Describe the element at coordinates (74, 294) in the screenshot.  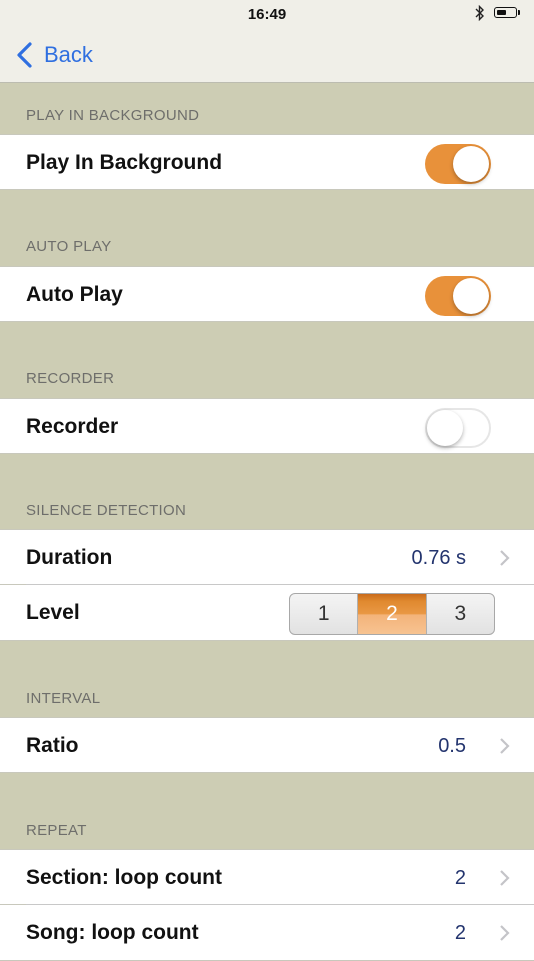
I see `row-label: Auto Play` at that location.